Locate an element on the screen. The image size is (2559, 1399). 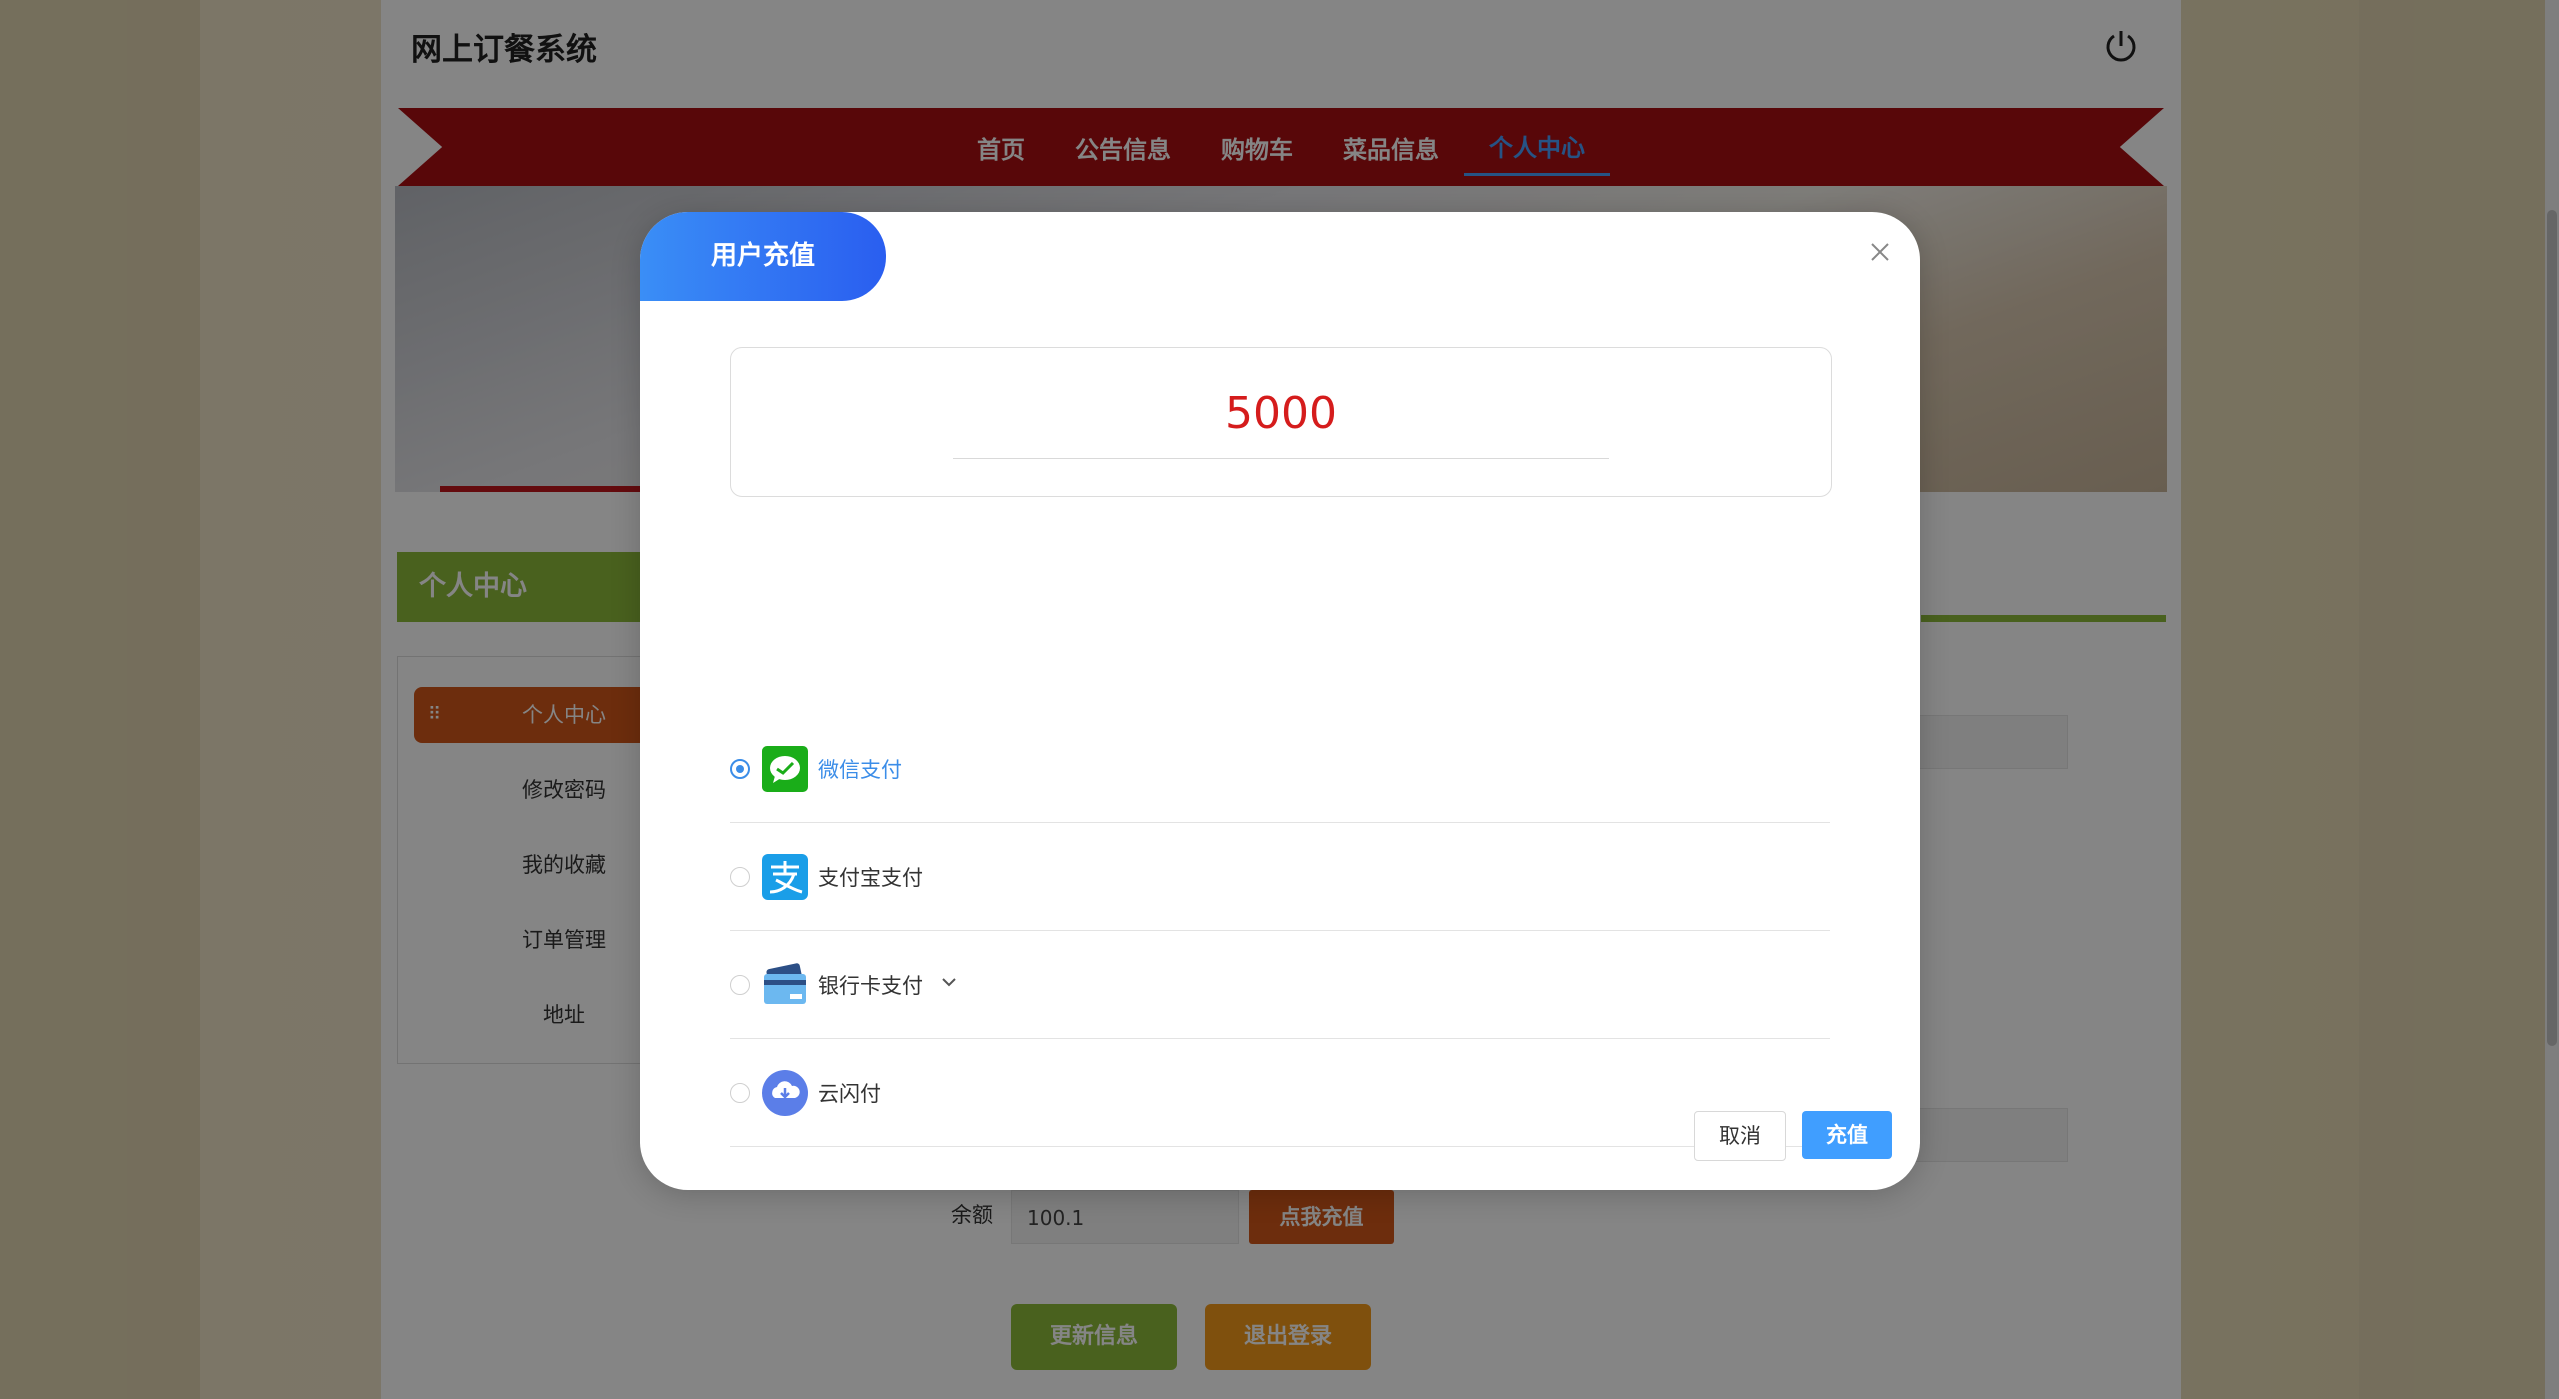
payment-label-alipay: 支付宝支付 is located at coordinates (870, 878).